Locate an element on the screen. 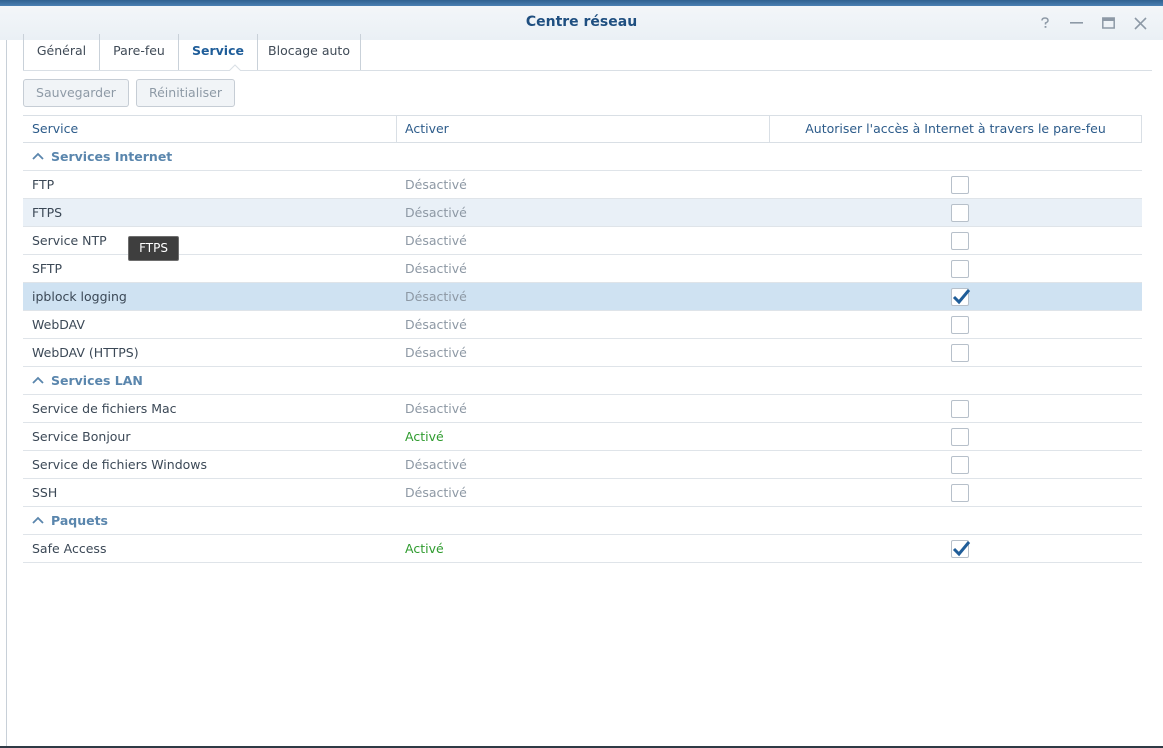 The width and height of the screenshot is (1163, 748). table-row: Service de fichiers Windows Désactivé is located at coordinates (582, 465).